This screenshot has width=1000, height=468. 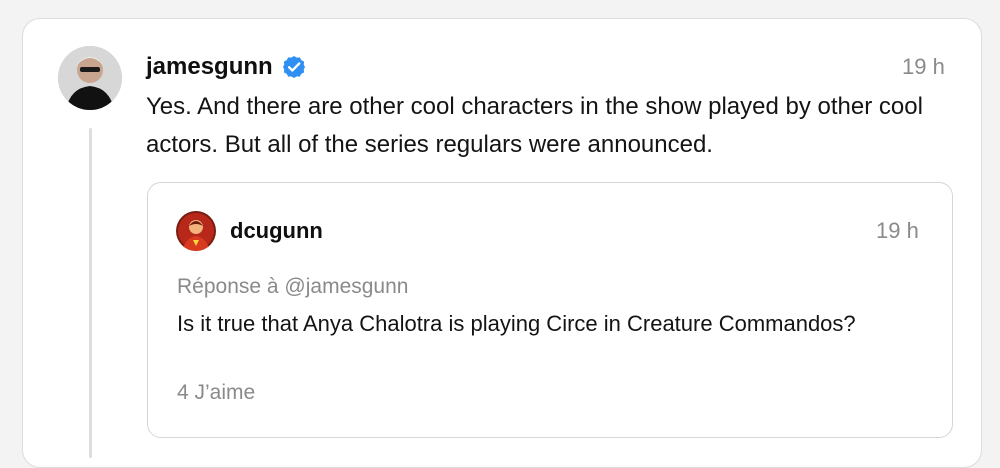 What do you see at coordinates (209, 67) in the screenshot?
I see `post-username: jamesgunn` at bounding box center [209, 67].